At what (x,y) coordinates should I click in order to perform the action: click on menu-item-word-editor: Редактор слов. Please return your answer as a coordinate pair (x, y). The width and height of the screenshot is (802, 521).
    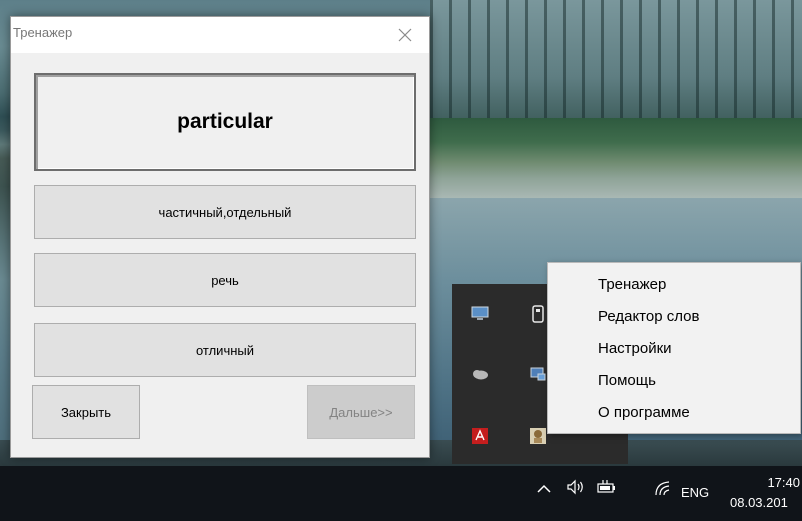
    Looking at the image, I should click on (674, 317).